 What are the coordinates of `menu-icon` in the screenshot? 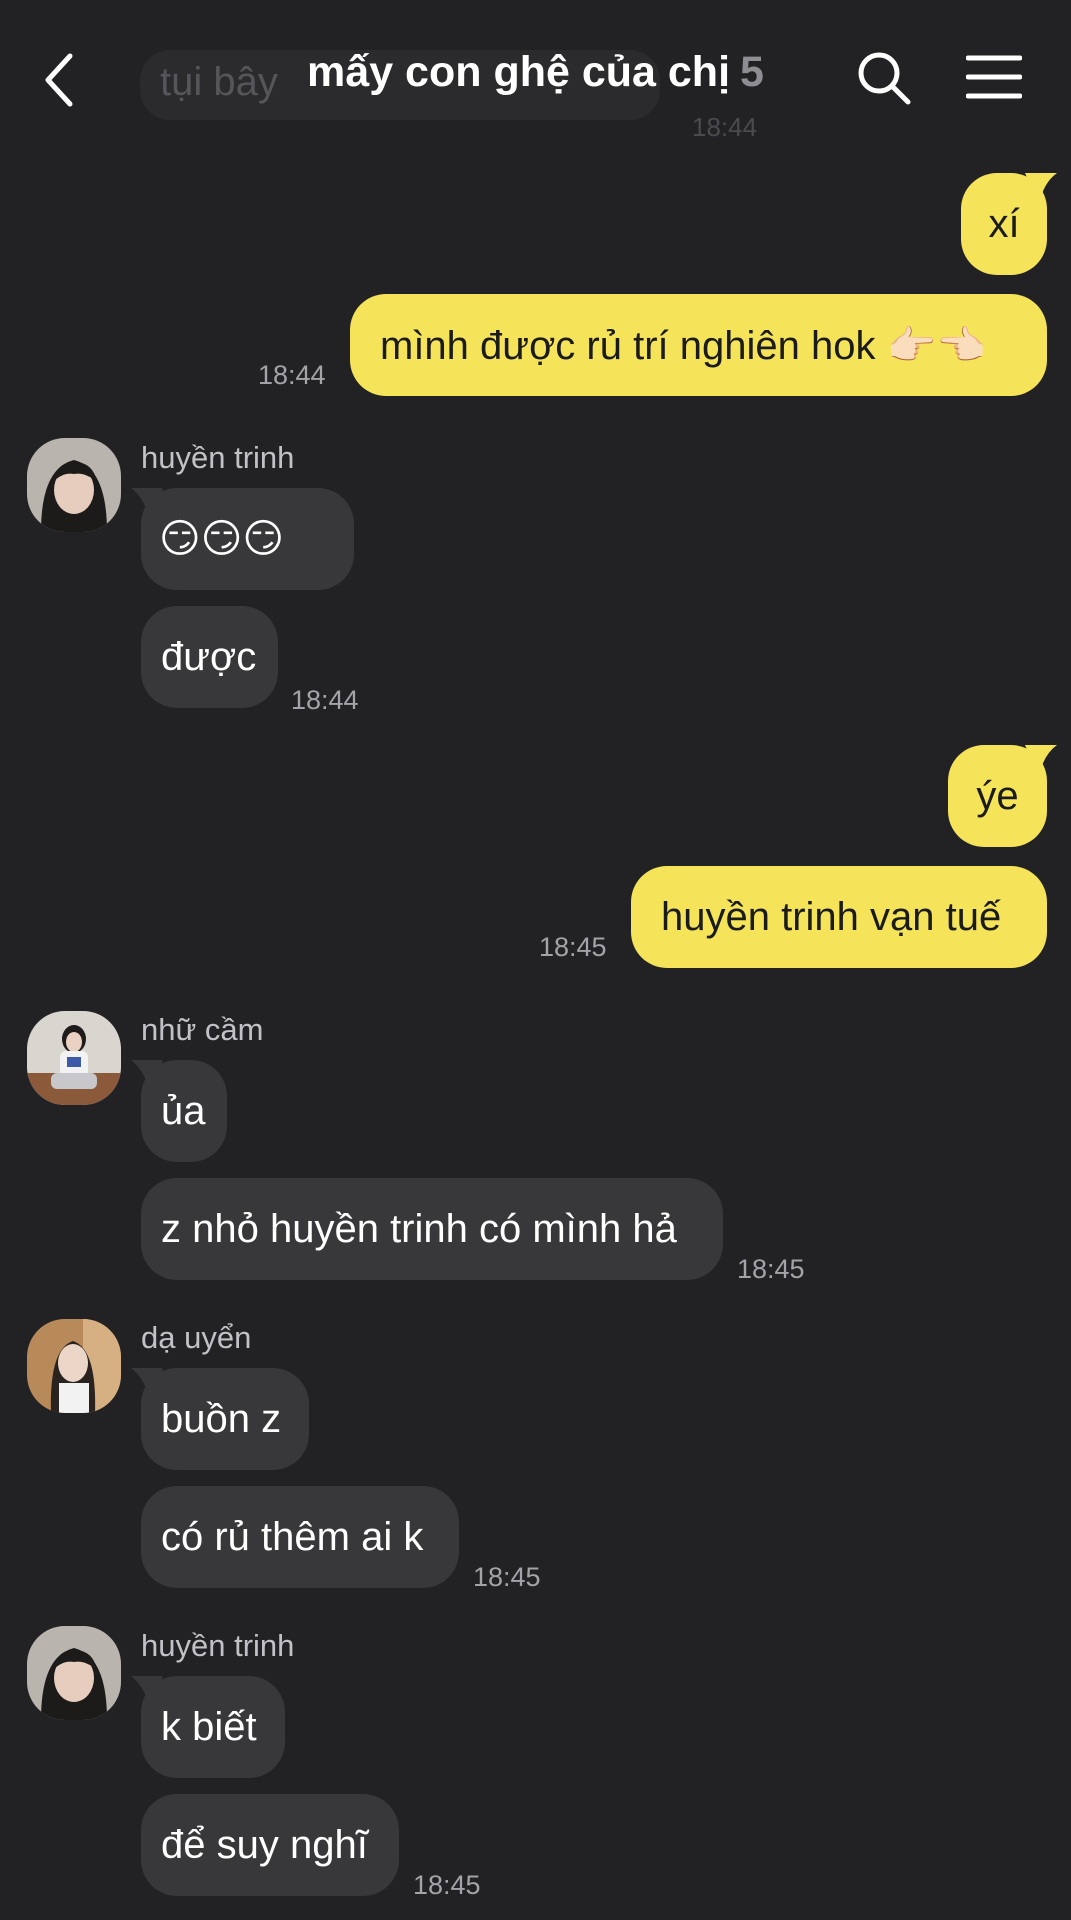 It's located at (994, 77).